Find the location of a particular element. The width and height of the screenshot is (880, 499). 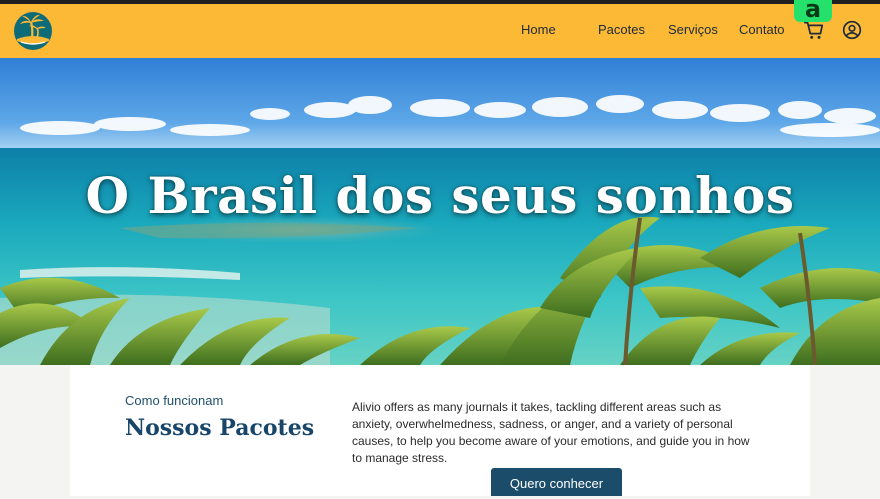

navbar: Home Pacotes Serviços Contato is located at coordinates (440, 31).